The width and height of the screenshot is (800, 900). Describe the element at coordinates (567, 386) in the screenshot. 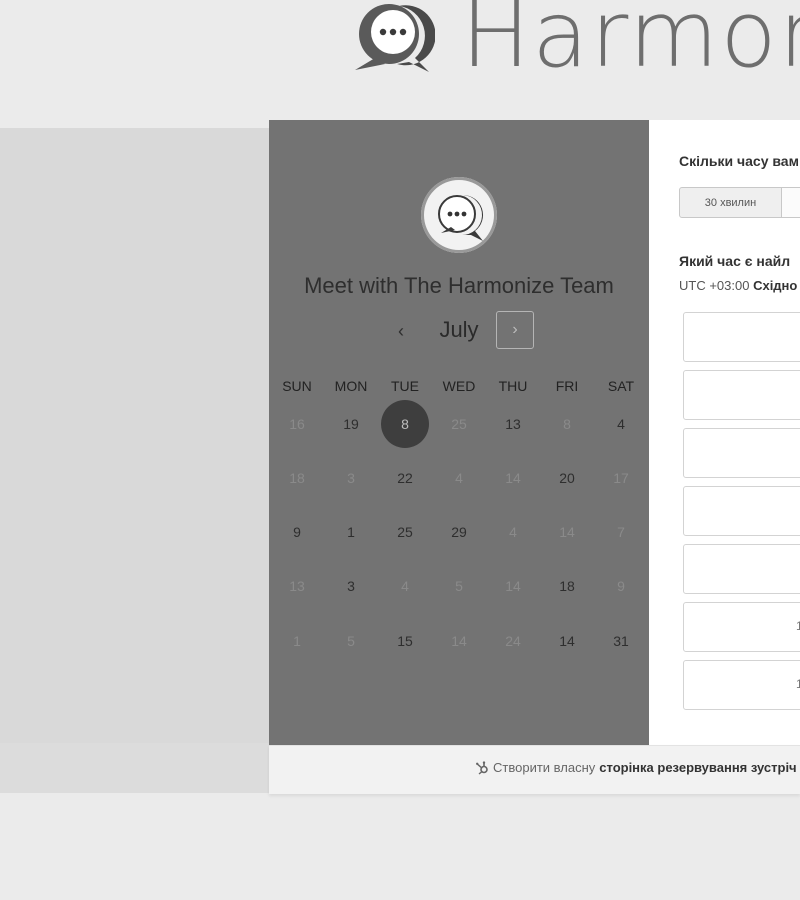

I see `weekday-fri: FRI` at that location.